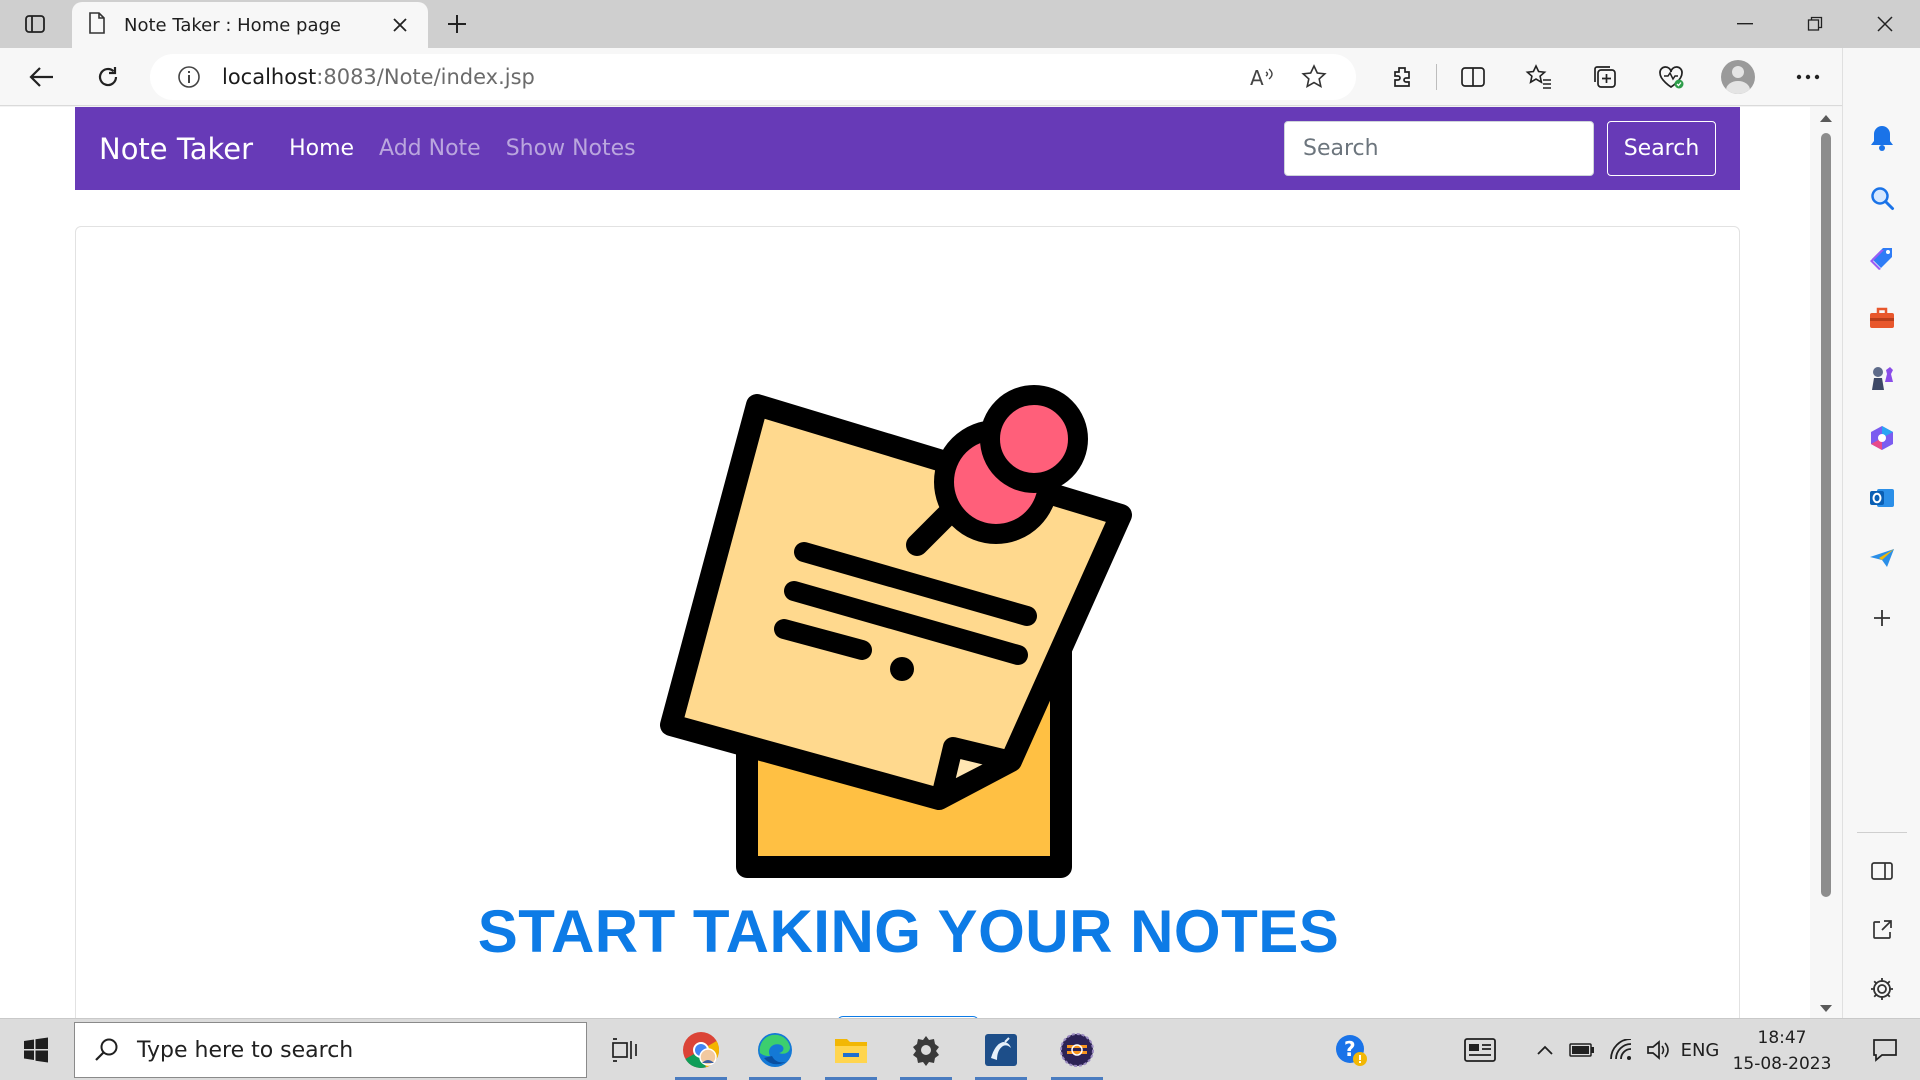 The width and height of the screenshot is (1920, 1080). What do you see at coordinates (1815, 24) in the screenshot?
I see `restore-icon` at bounding box center [1815, 24].